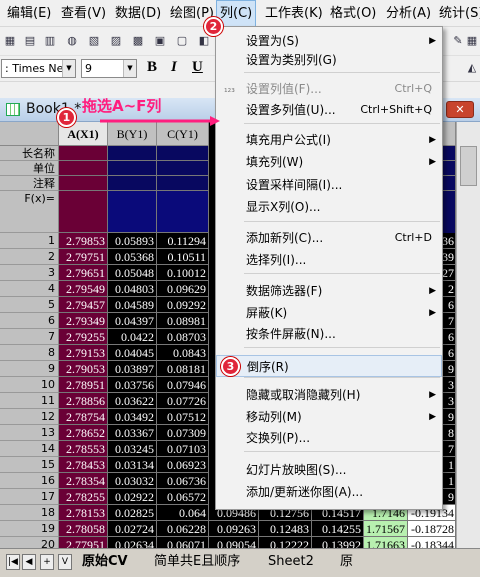 This screenshot has height=577, width=480. What do you see at coordinates (458, 13) in the screenshot?
I see `menu-statistics: 统计(S)` at bounding box center [458, 13].